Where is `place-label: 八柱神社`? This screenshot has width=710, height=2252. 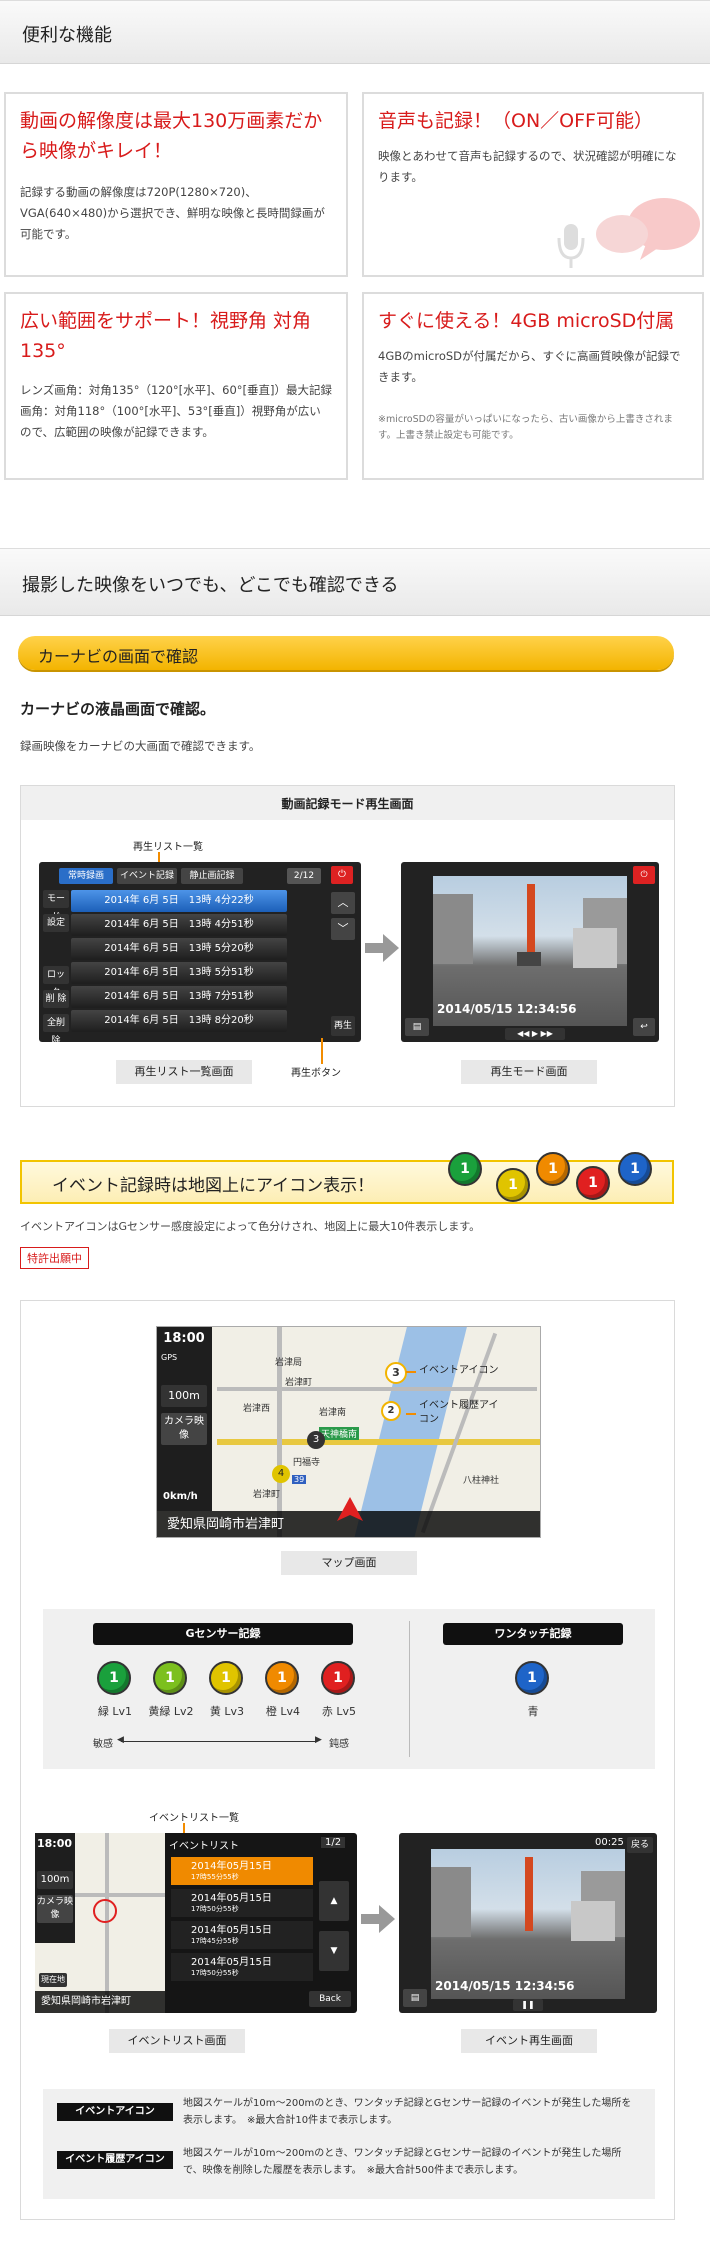
place-label: 八柱神社 is located at coordinates (481, 1481).